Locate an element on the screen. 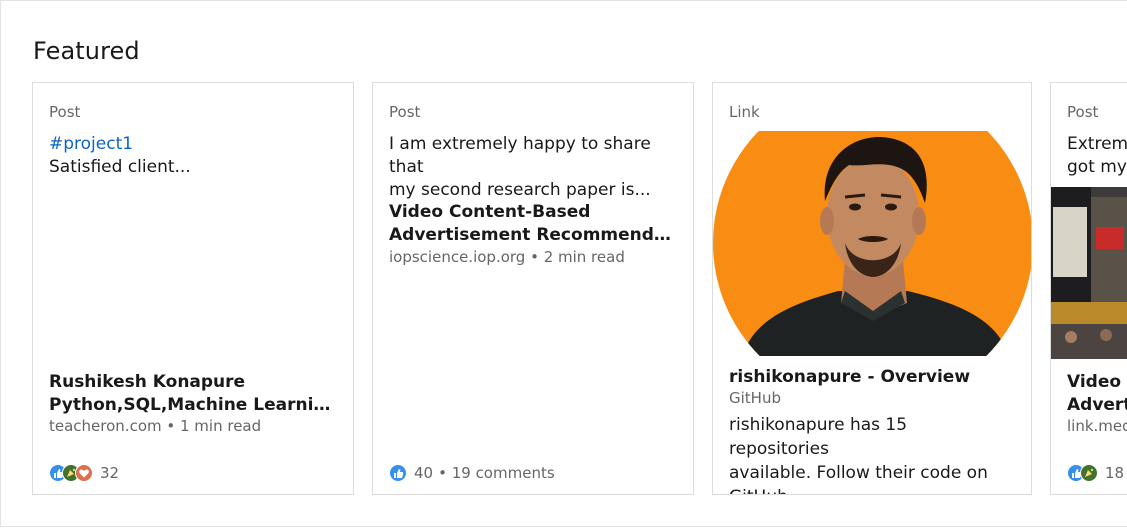  reactions-count: 18 is located at coordinates (1115, 473).